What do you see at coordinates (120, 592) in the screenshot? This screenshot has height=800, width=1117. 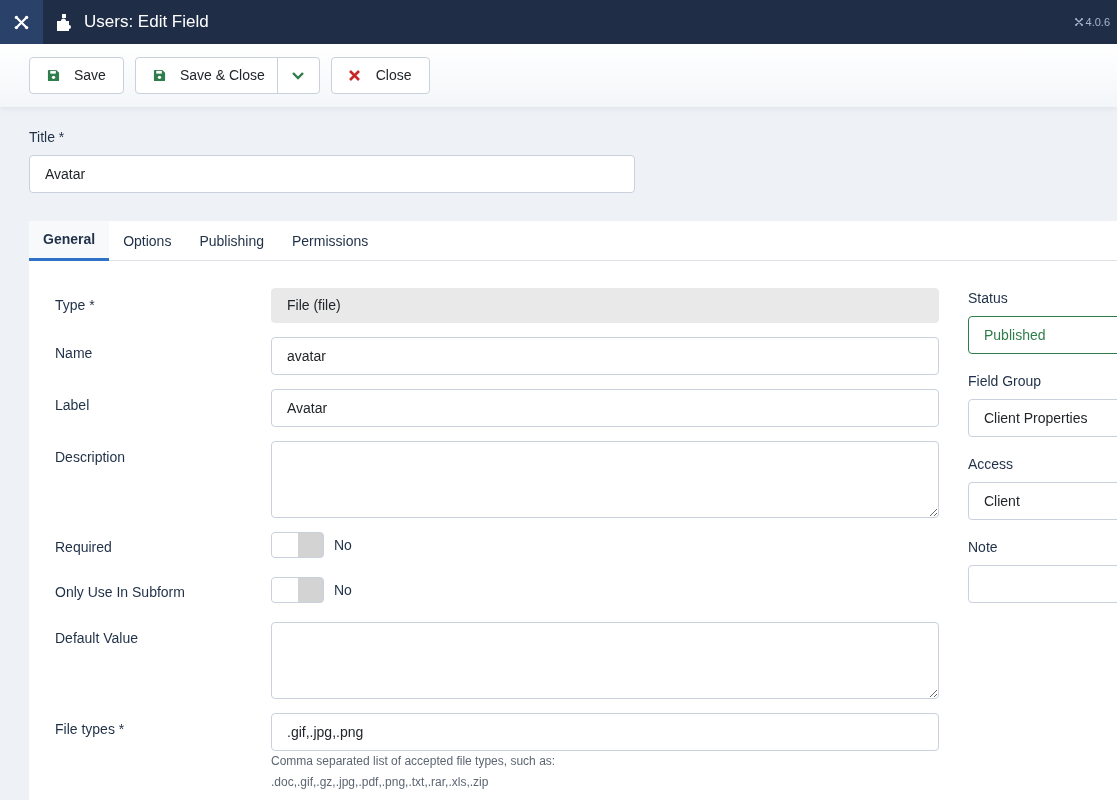 I see `field-label: Only Use In Subform` at bounding box center [120, 592].